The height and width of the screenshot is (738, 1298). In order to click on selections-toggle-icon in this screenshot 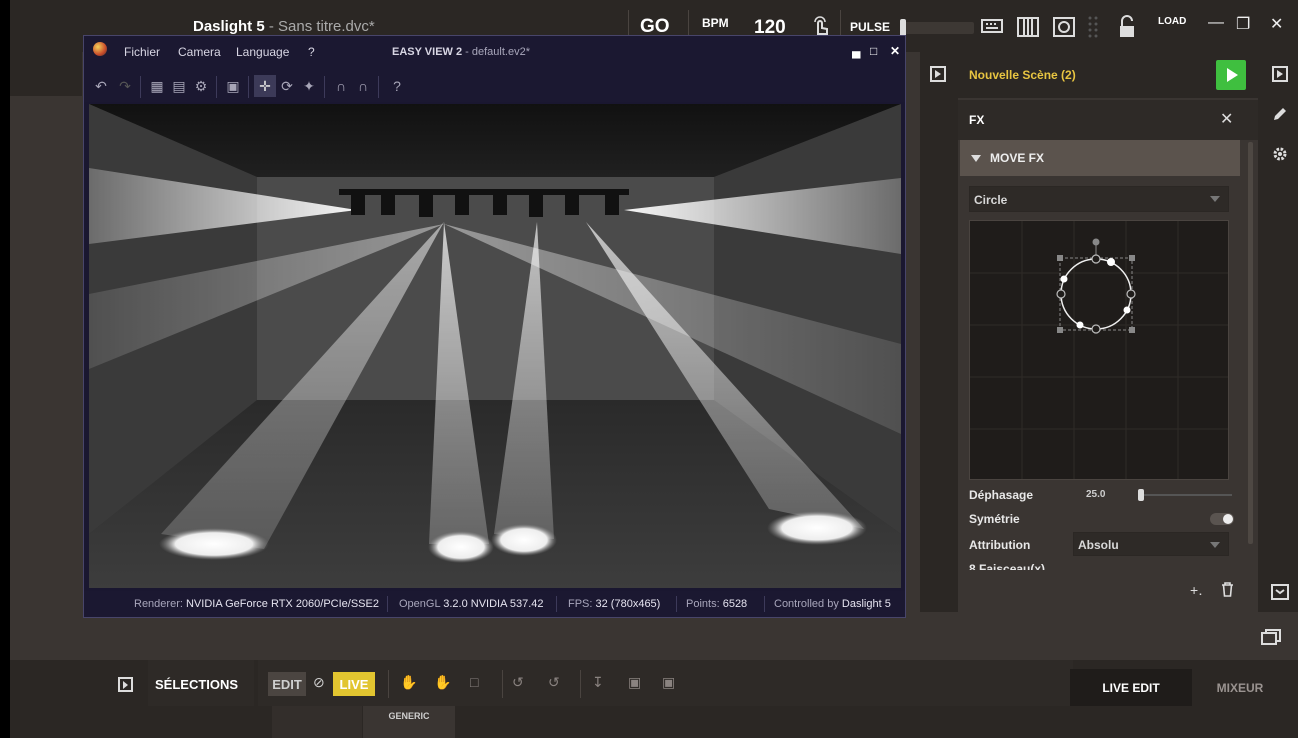, I will do `click(125, 684)`.